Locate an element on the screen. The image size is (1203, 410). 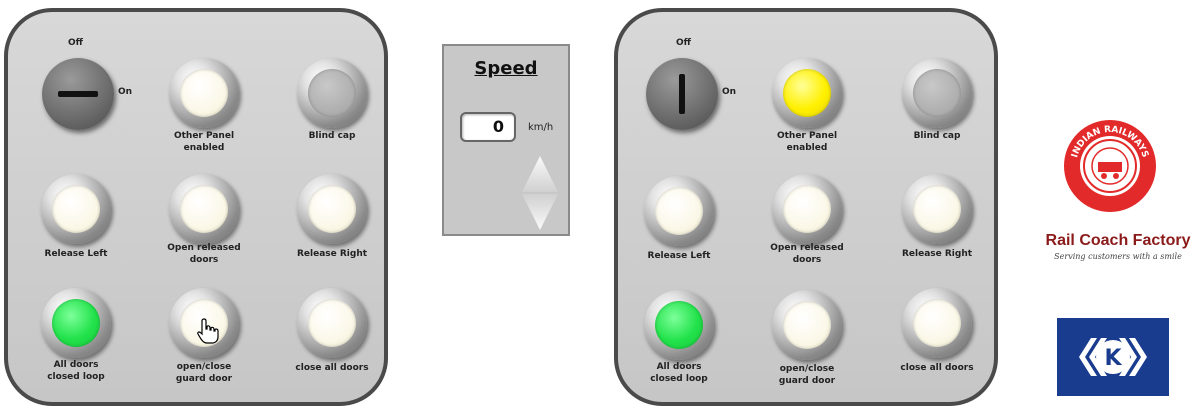
speed-title: Speed is located at coordinates (506, 68).